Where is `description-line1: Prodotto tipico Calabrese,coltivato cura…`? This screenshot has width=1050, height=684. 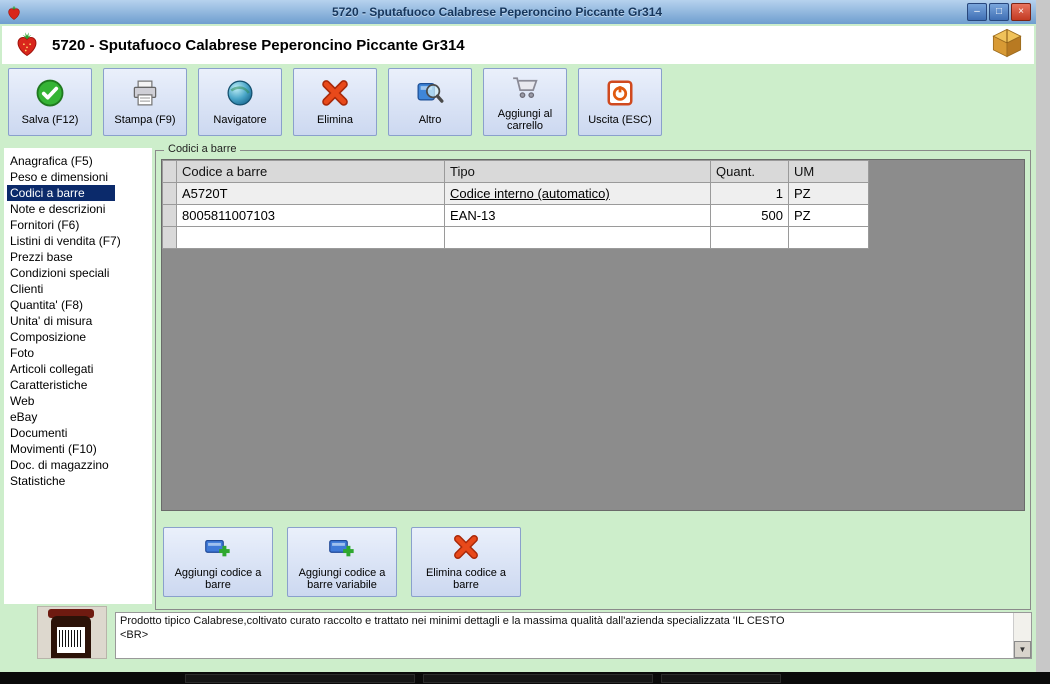
description-line1: Prodotto tipico Calabrese,coltivato cura… is located at coordinates (452, 621).